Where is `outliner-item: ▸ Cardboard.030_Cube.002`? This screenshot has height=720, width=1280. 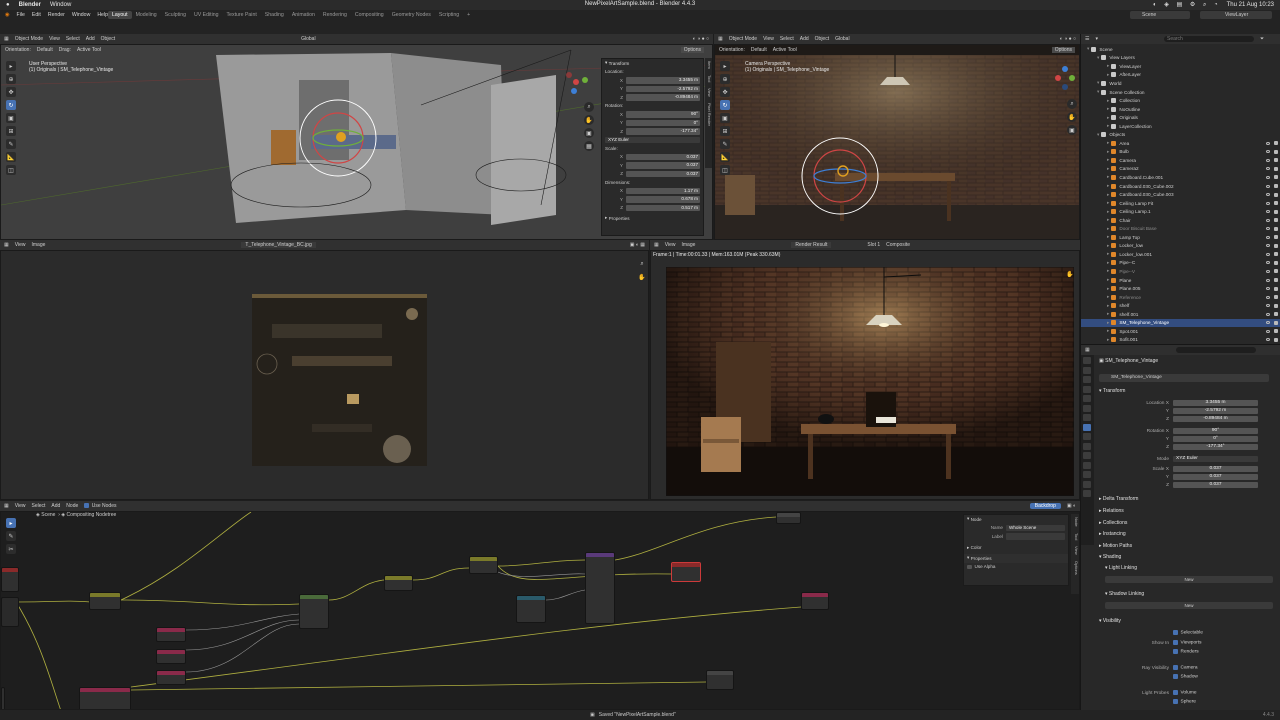 outliner-item: ▸ Cardboard.030_Cube.002 is located at coordinates (1180, 186).